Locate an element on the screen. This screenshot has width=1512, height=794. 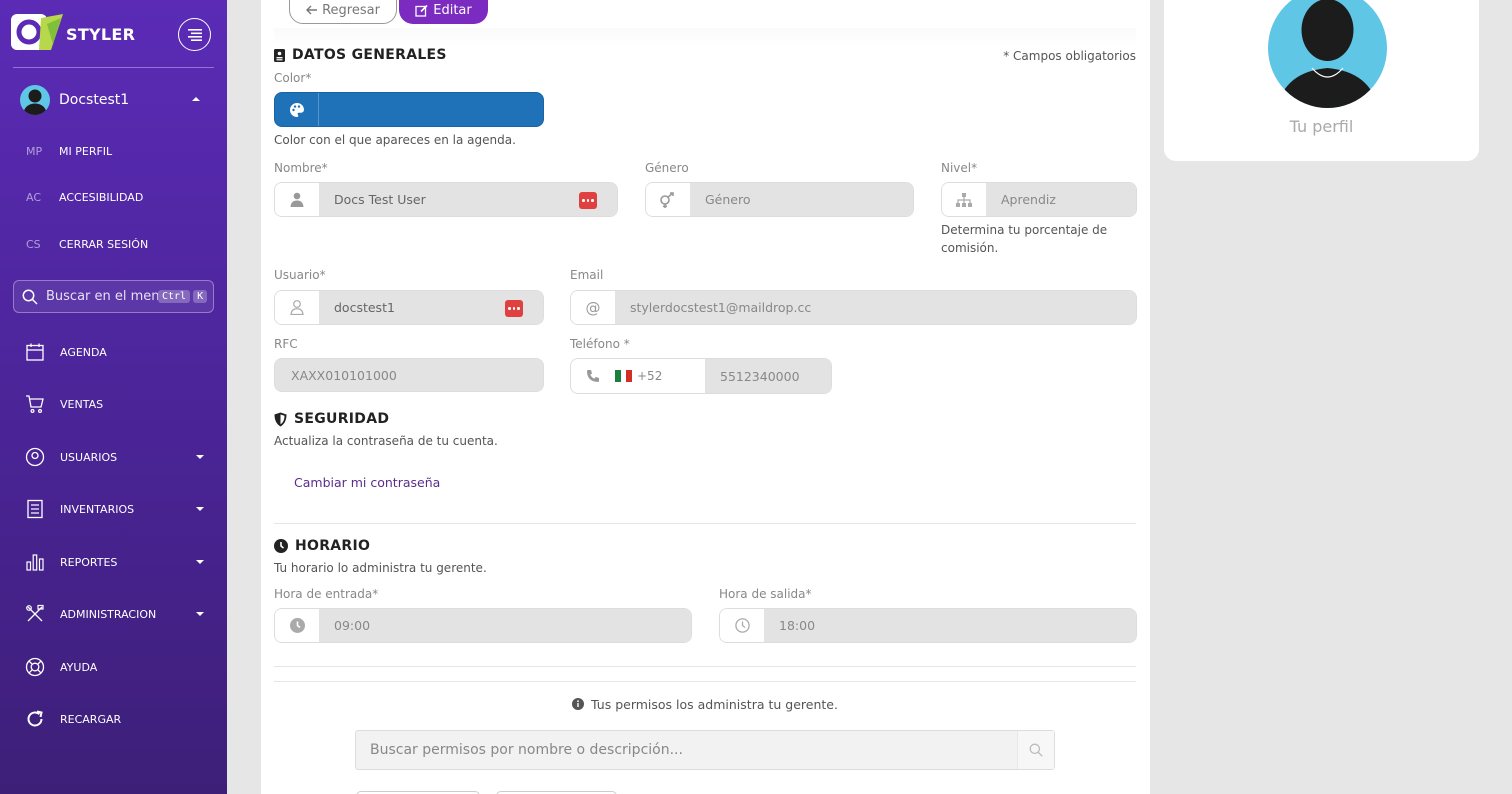
palette-icon is located at coordinates (297, 109).